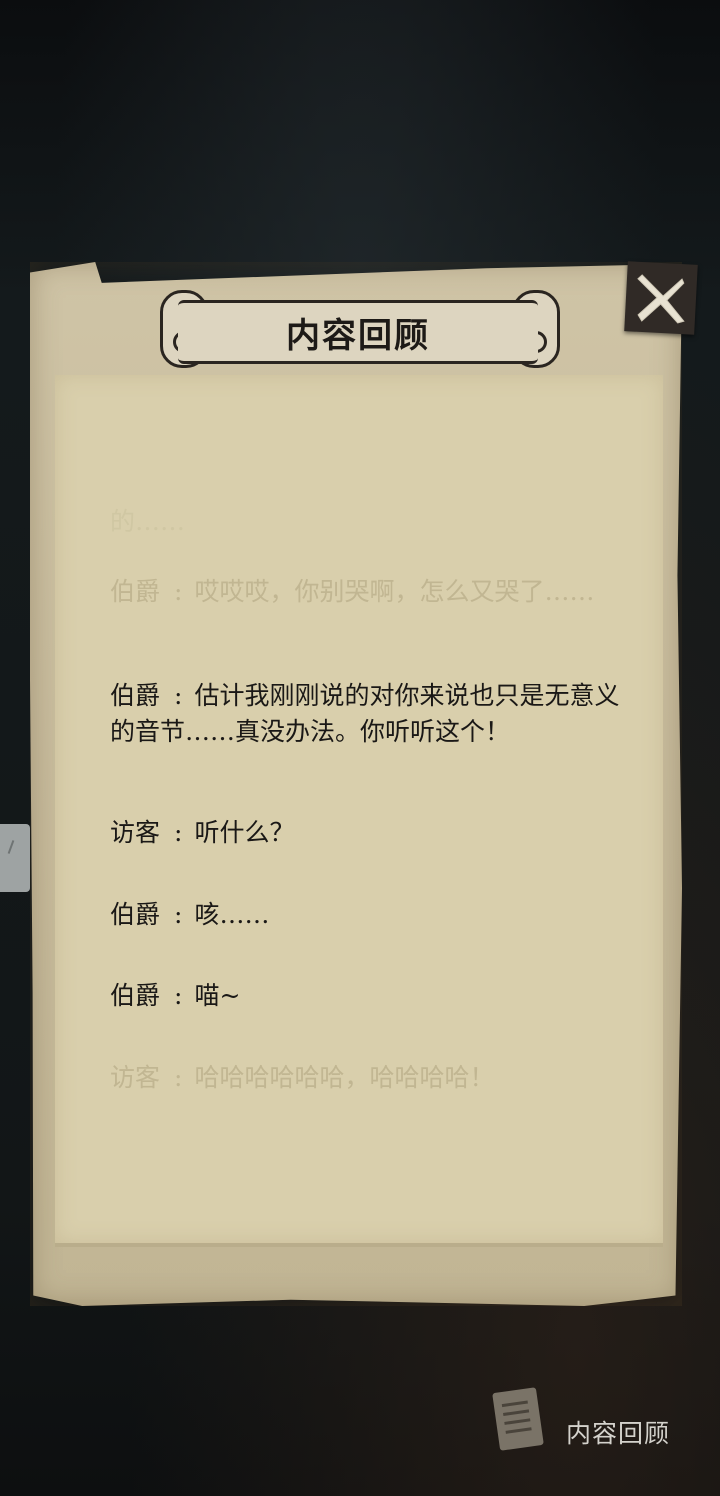 The height and width of the screenshot is (1496, 720). I want to click on log-text: 估计我刚刚说的对你来说也只是无意义的音节……真没办法。你听听这个！, so click(365, 713).